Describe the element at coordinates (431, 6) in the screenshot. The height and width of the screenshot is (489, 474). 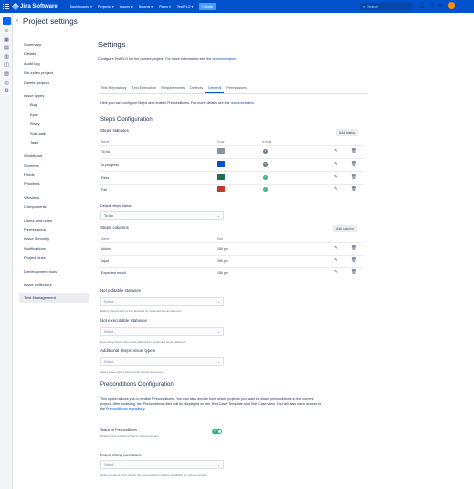
I see `help-icon: ?` at that location.